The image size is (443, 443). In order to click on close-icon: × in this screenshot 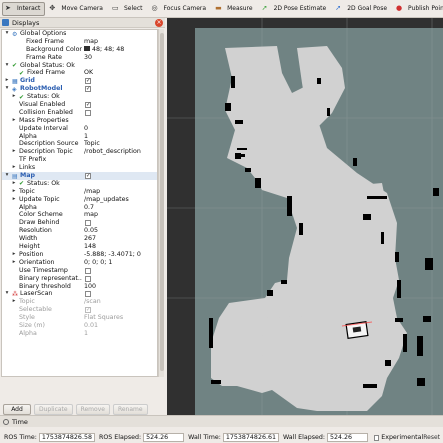, I will do `click(159, 23)`.